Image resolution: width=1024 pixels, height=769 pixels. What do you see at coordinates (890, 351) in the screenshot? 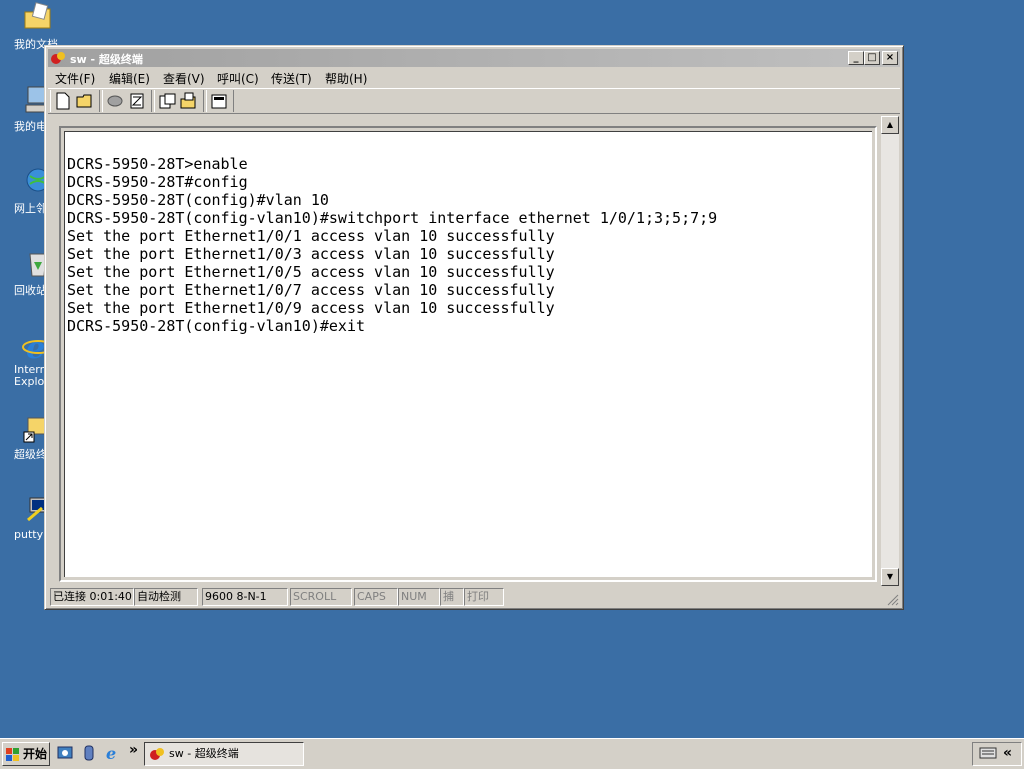
I see `vertical-scrollbar: ▲ ▼` at bounding box center [890, 351].